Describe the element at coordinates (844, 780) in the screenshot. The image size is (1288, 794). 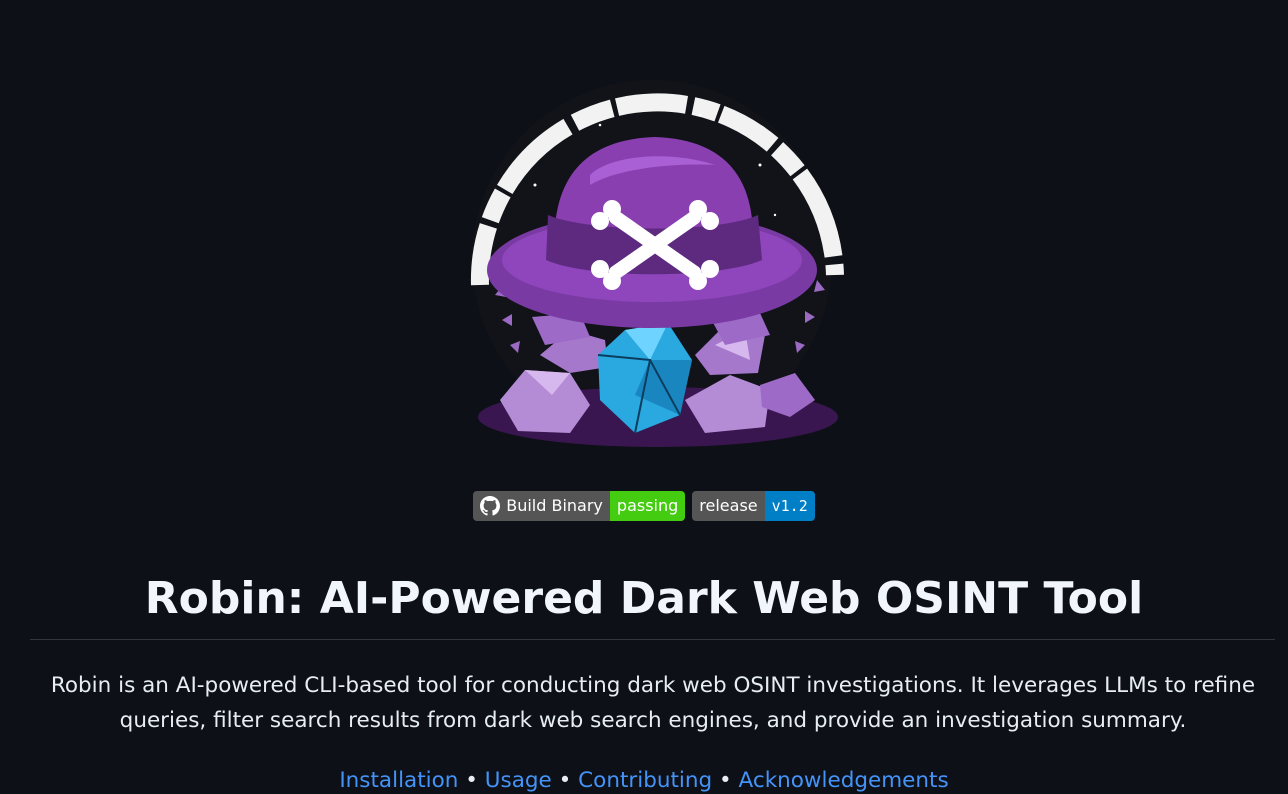
I see `link-acknowledgements: Acknowledgements` at that location.